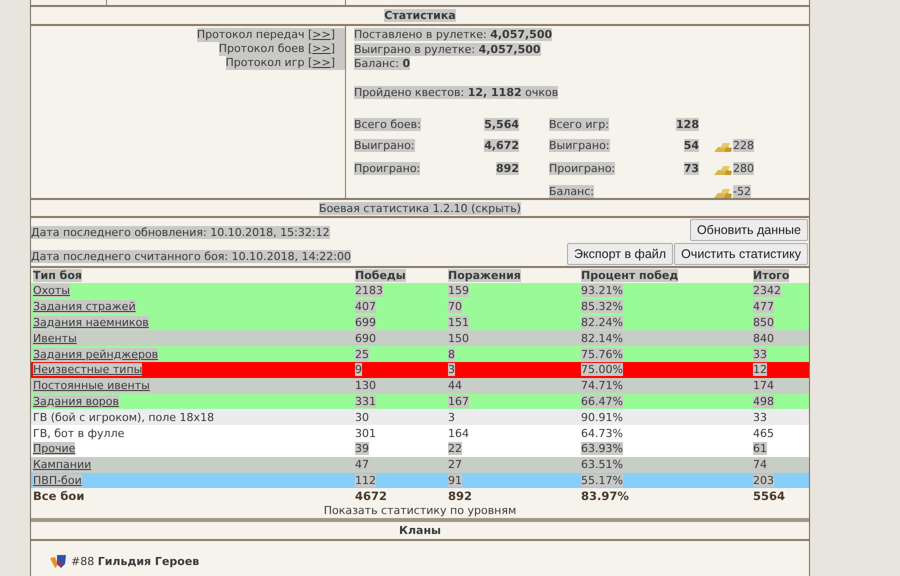 Image resolution: width=900 pixels, height=576 pixels. What do you see at coordinates (602, 385) in the screenshot?
I see `table-cell: 74.71%` at bounding box center [602, 385].